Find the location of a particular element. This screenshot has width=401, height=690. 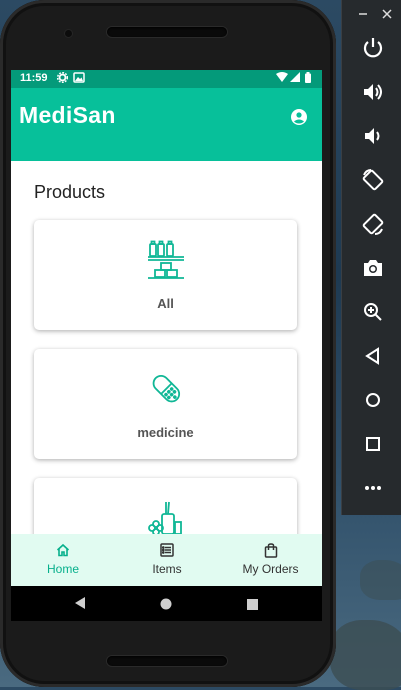

nav-label: My Orders is located at coordinates (270, 569).